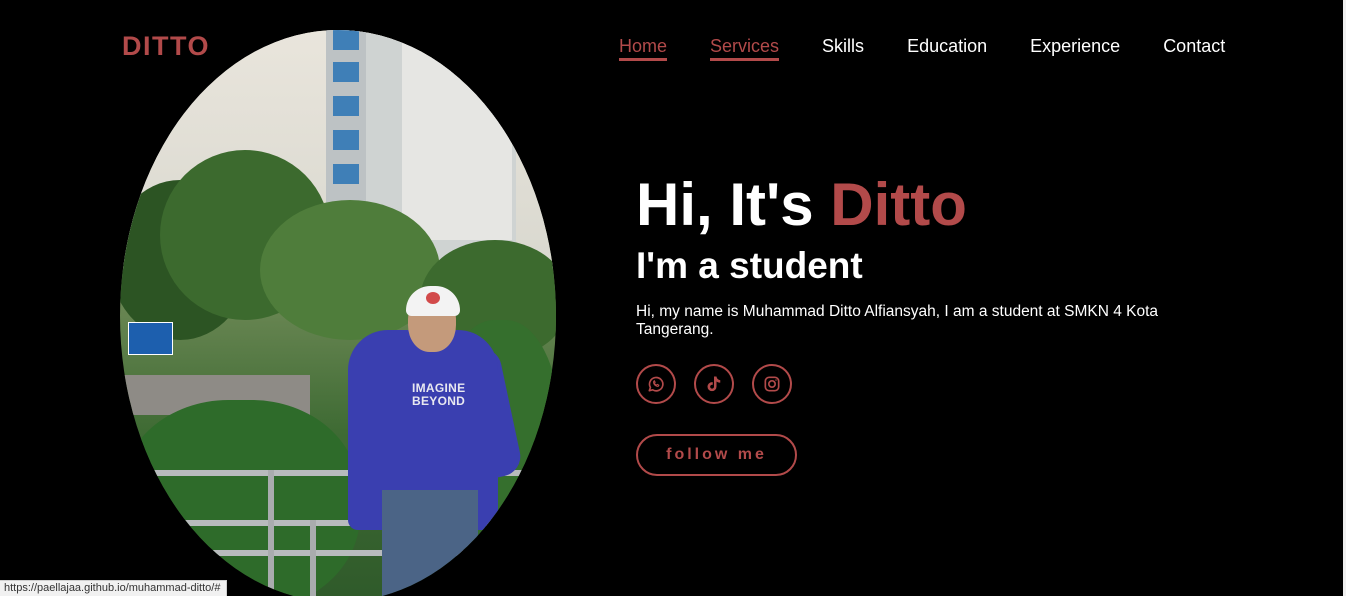  Describe the element at coordinates (1075, 48) in the screenshot. I see `nav-experience: Experience` at that location.